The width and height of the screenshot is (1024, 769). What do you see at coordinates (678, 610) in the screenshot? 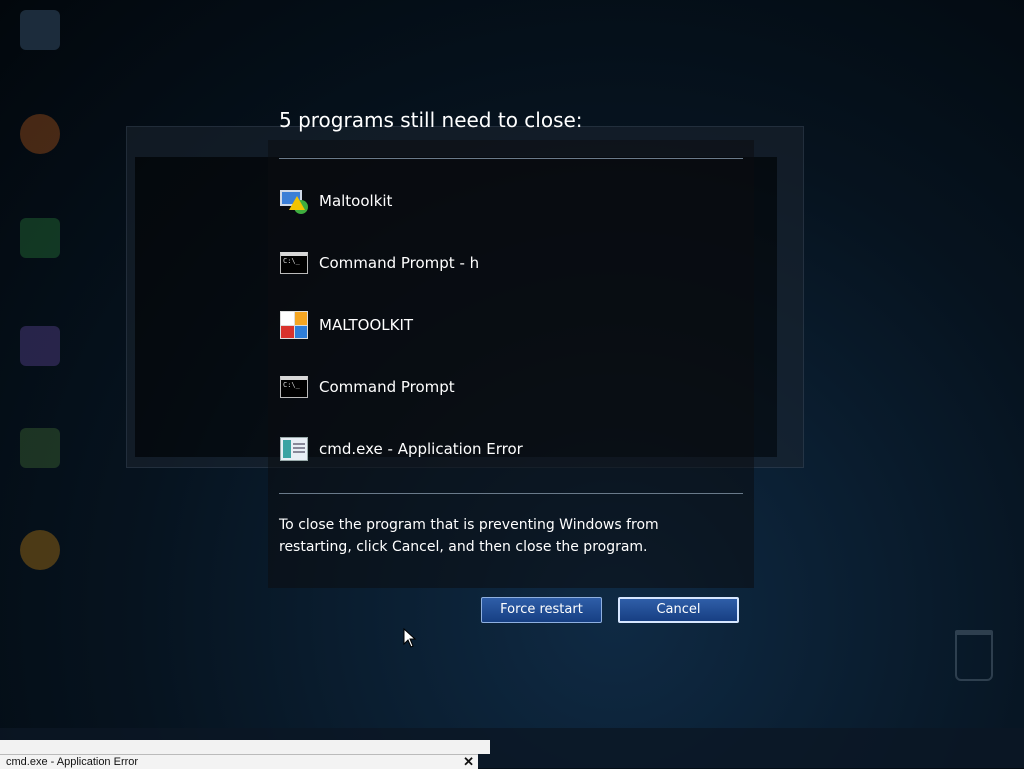
I see `cancel-button: Cancel` at bounding box center [678, 610].